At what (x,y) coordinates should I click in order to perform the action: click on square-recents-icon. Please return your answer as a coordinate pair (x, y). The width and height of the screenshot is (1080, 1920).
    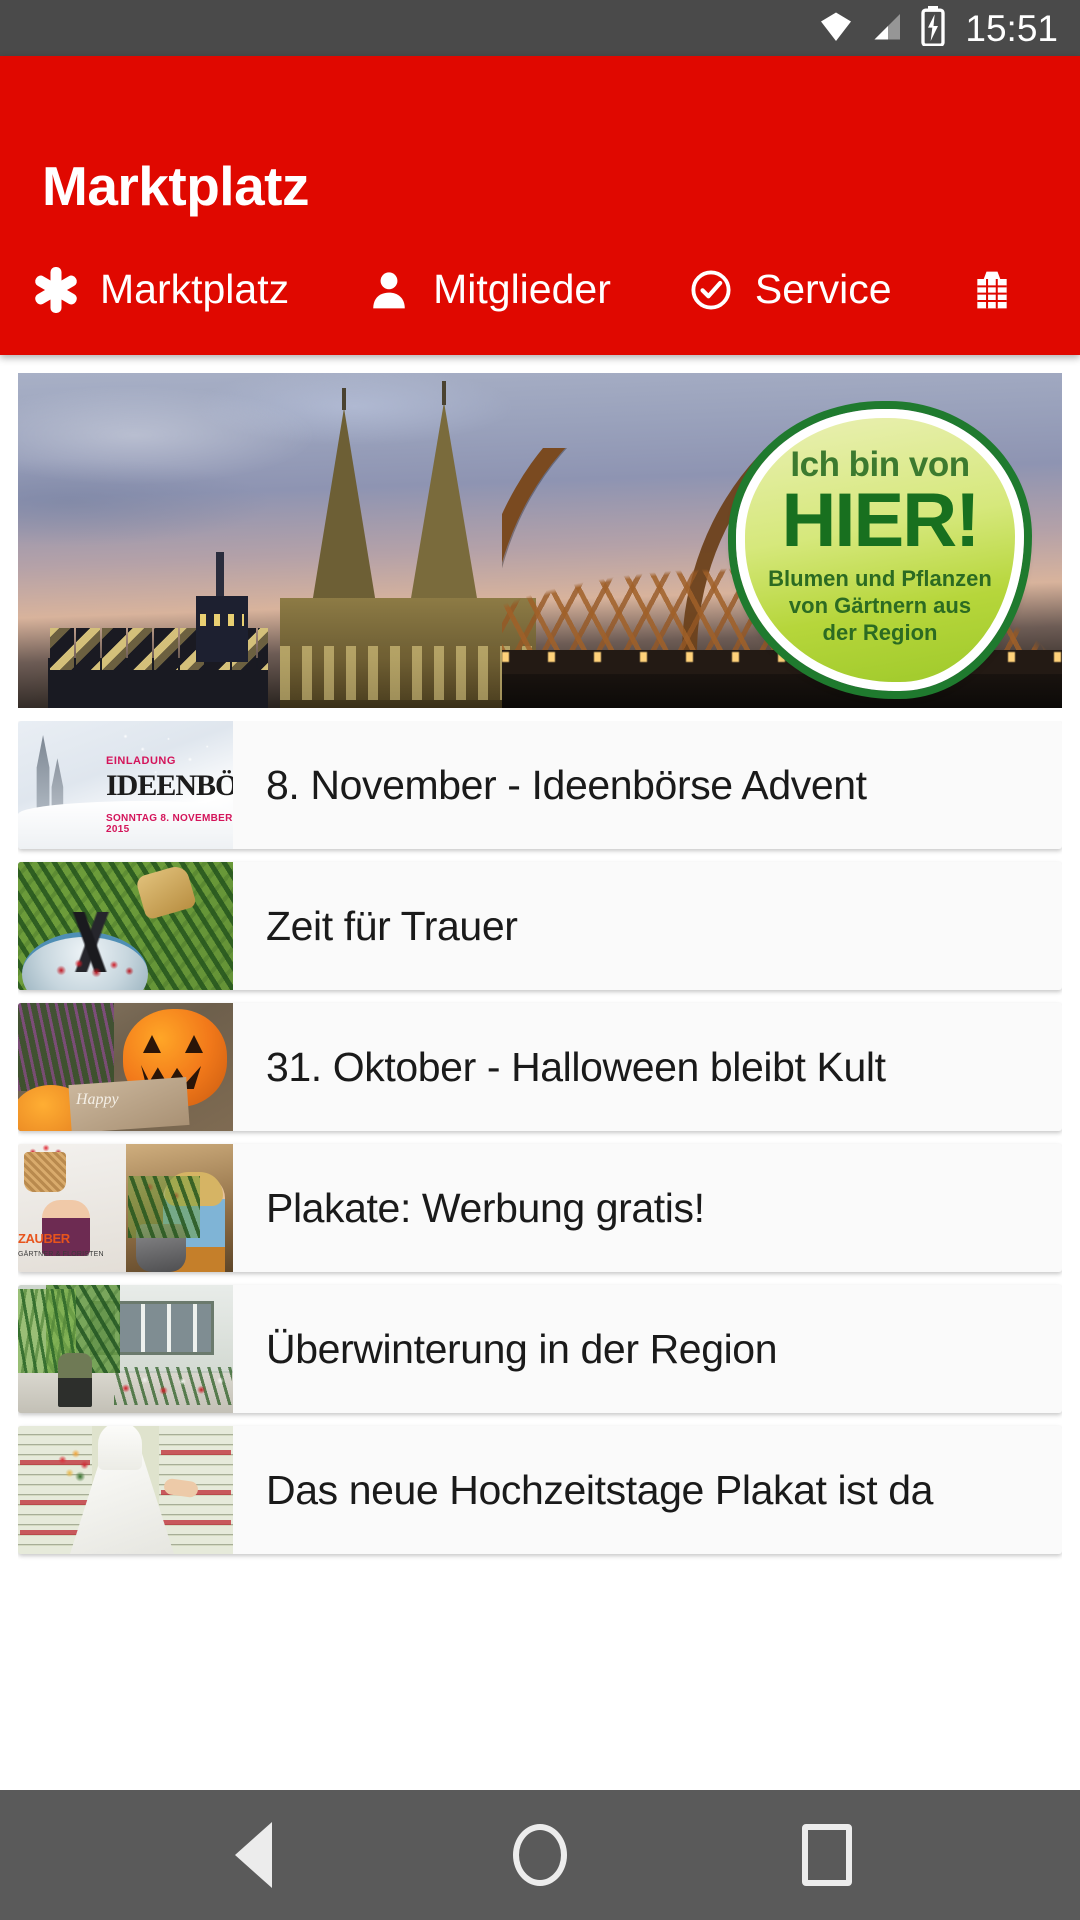
    Looking at the image, I should click on (826, 1855).